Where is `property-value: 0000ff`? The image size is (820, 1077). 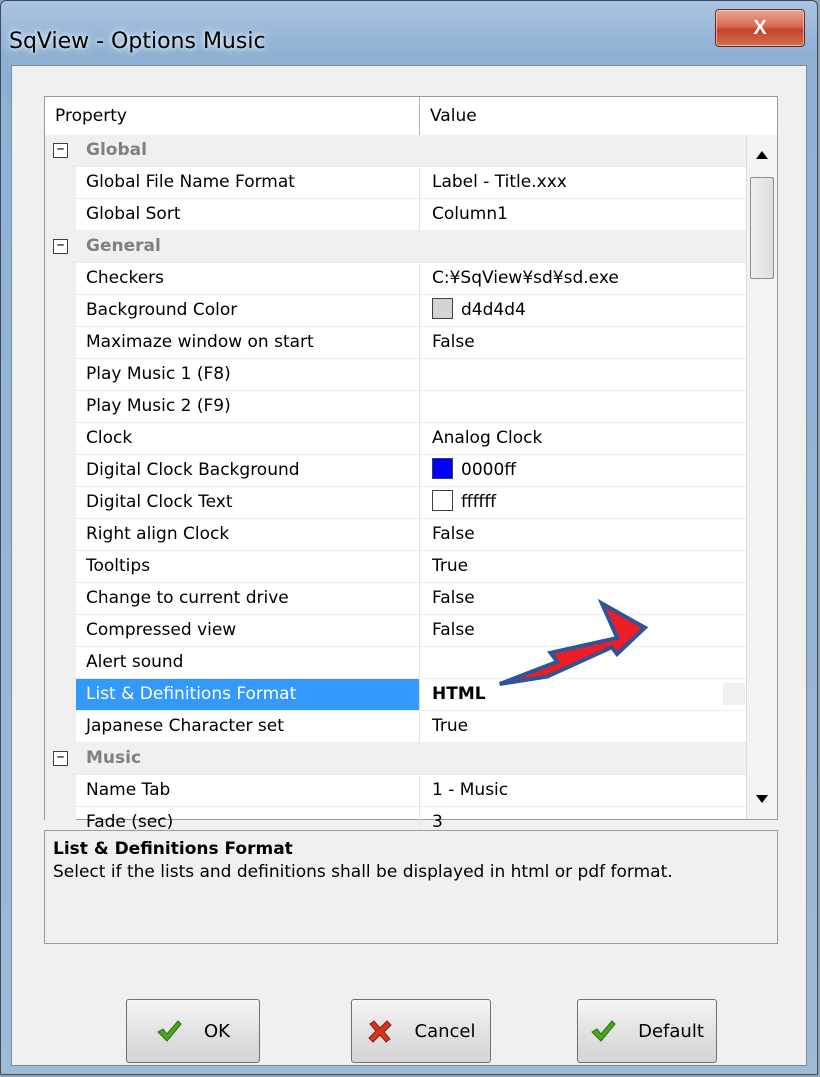 property-value: 0000ff is located at coordinates (583, 470).